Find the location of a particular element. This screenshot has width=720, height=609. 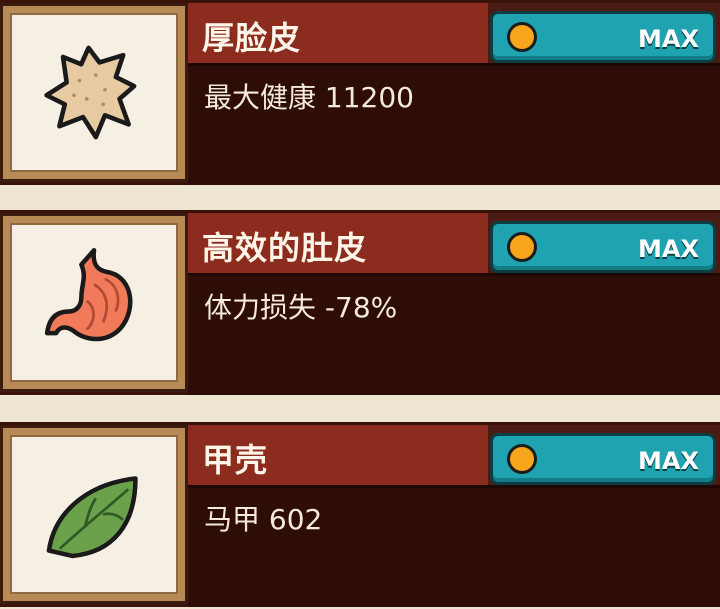

stat-text: 马甲 602 is located at coordinates (263, 519).